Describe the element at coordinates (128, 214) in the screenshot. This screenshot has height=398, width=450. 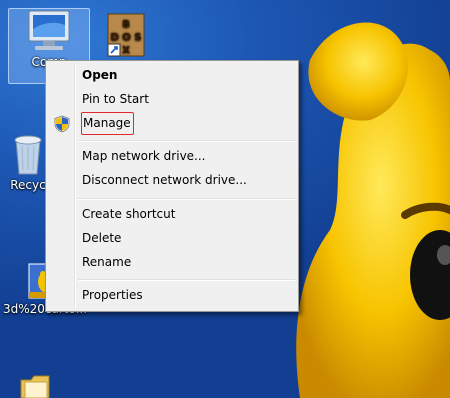
I see `menu-item-create-shortcut: Create shortcut` at that location.